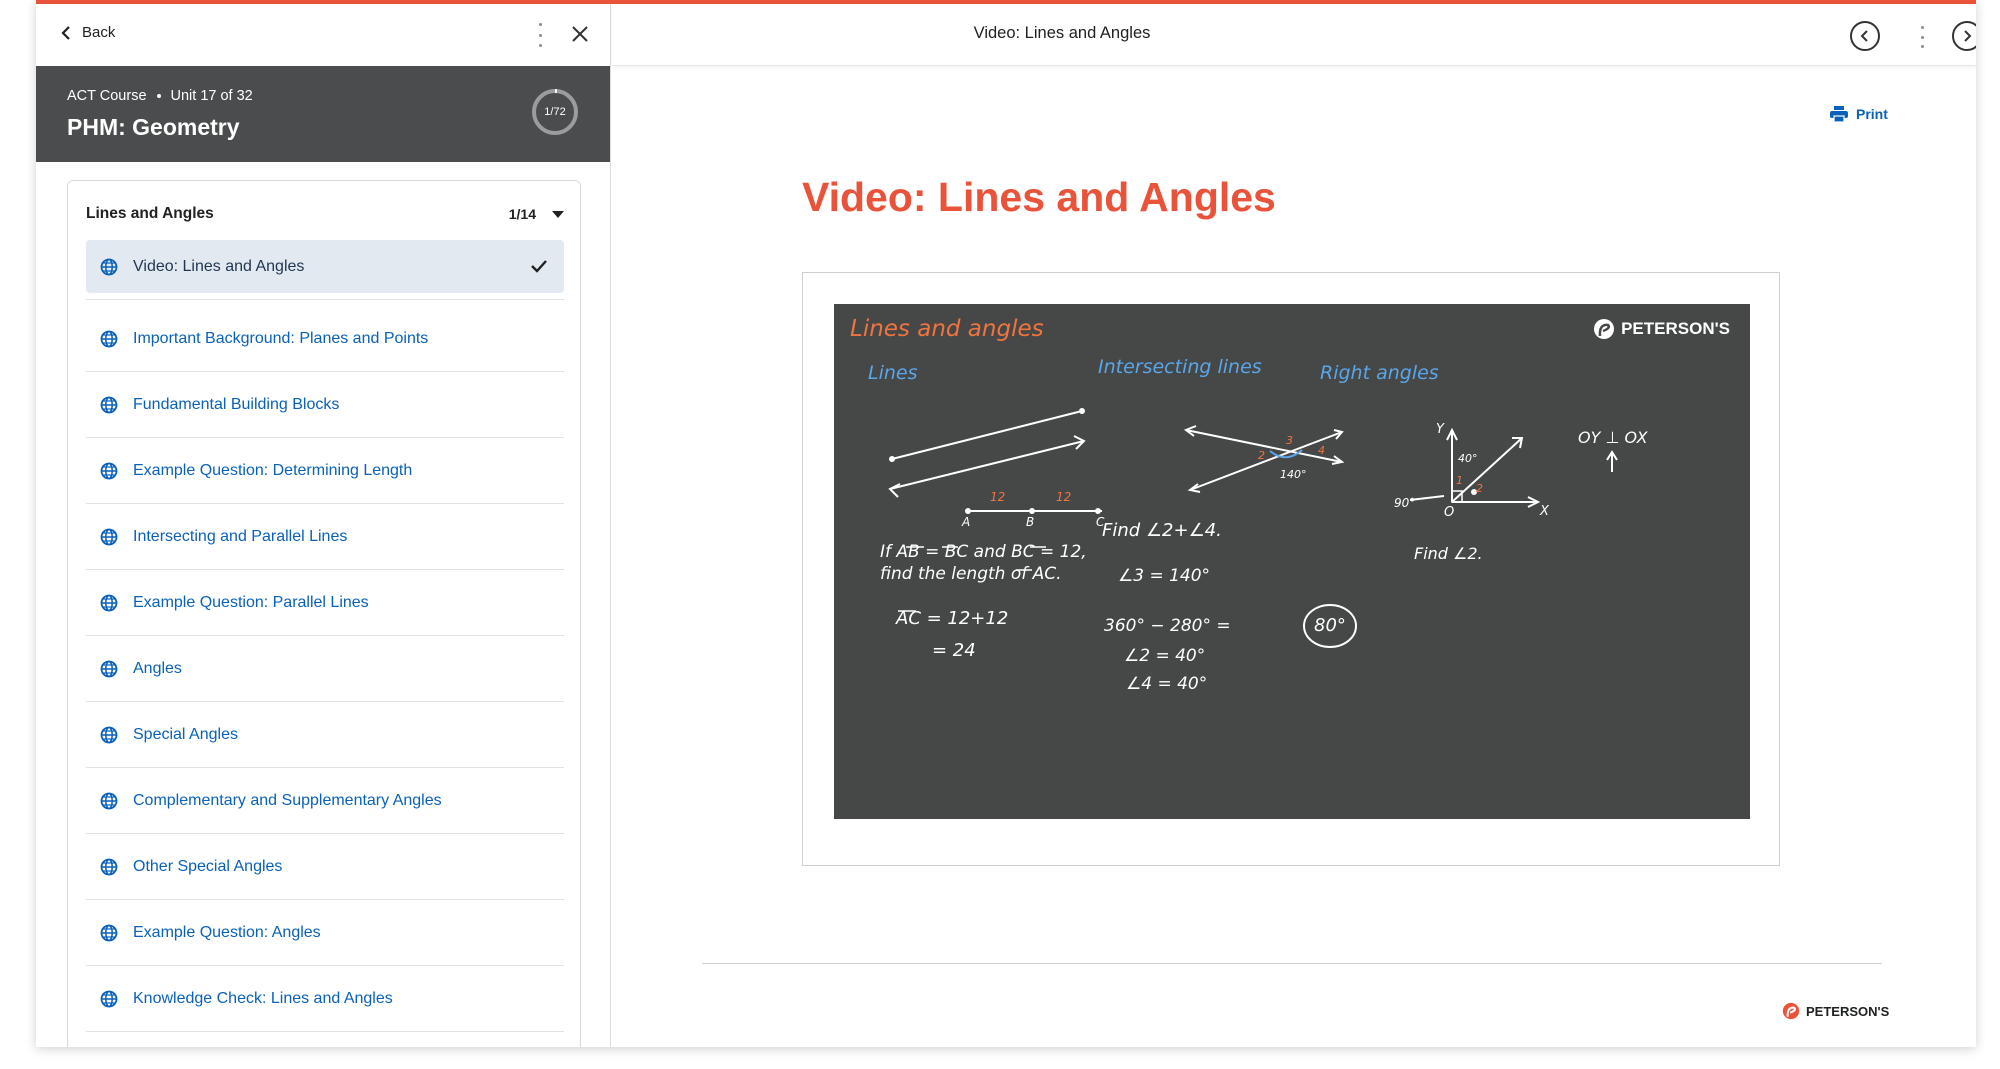 This screenshot has height=1069, width=2000. Describe the element at coordinates (99, 32) in the screenshot. I see `back-label: Back` at that location.